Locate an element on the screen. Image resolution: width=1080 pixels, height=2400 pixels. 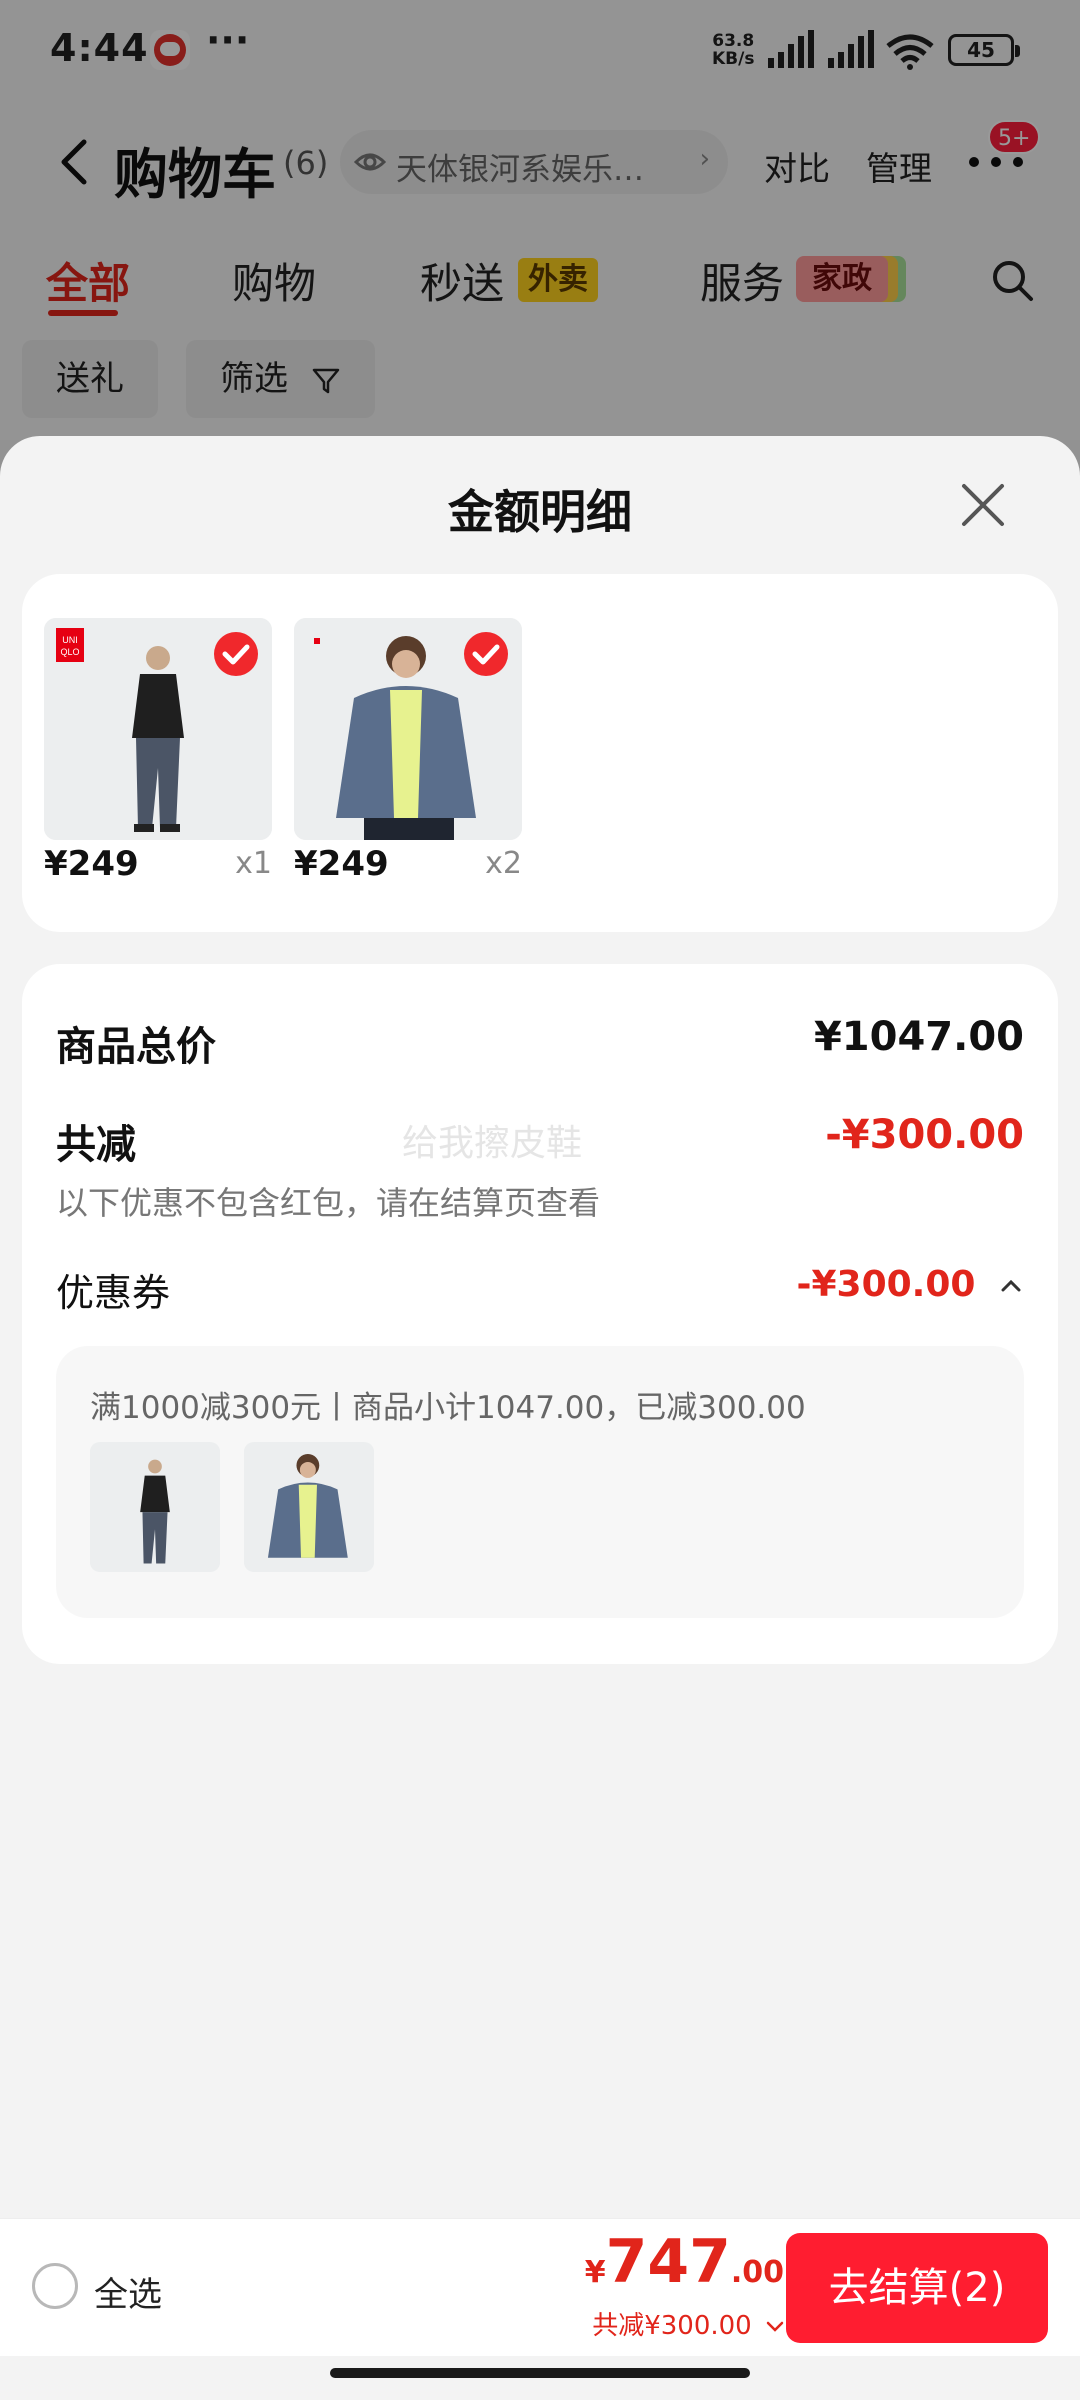
total-amount: ¥747.00 is located at coordinates (684, 2262).